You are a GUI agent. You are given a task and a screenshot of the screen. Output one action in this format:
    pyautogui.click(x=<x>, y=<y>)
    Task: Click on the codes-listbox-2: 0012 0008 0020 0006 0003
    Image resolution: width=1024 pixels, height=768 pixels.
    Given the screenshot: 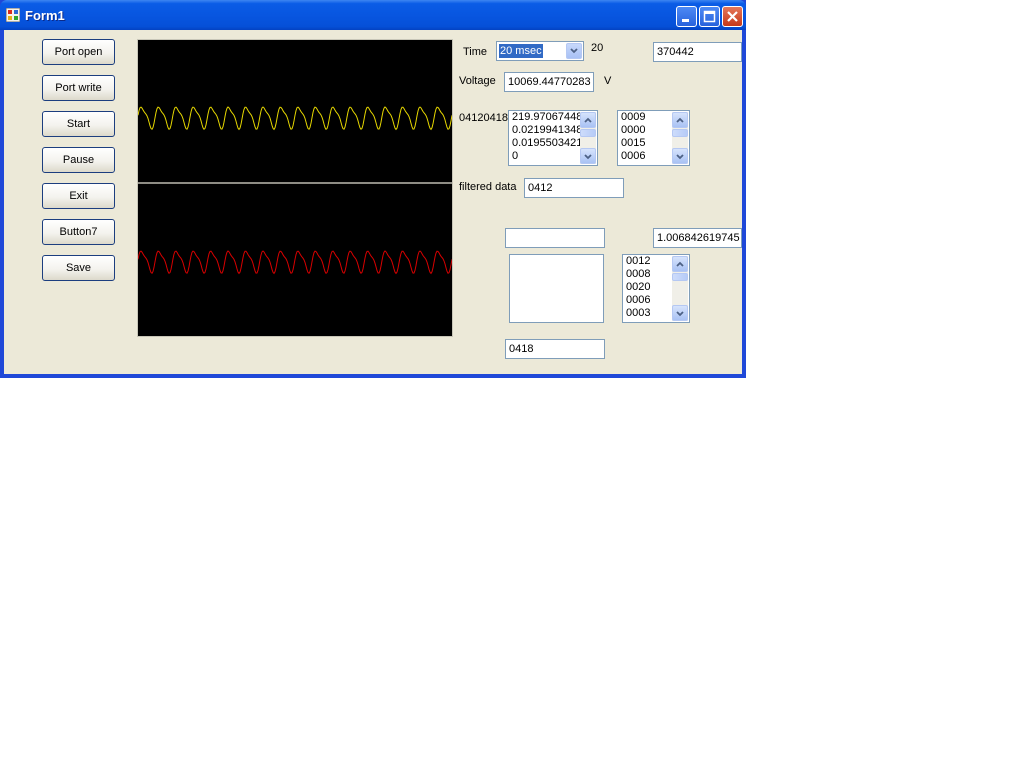 What is the action you would take?
    pyautogui.click(x=656, y=288)
    